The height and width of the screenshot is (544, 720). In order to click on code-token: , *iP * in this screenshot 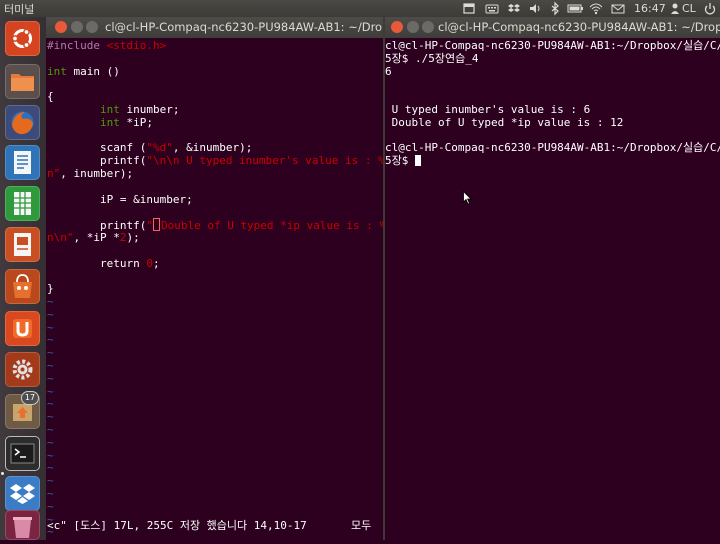, I will do `click(96, 237)`.